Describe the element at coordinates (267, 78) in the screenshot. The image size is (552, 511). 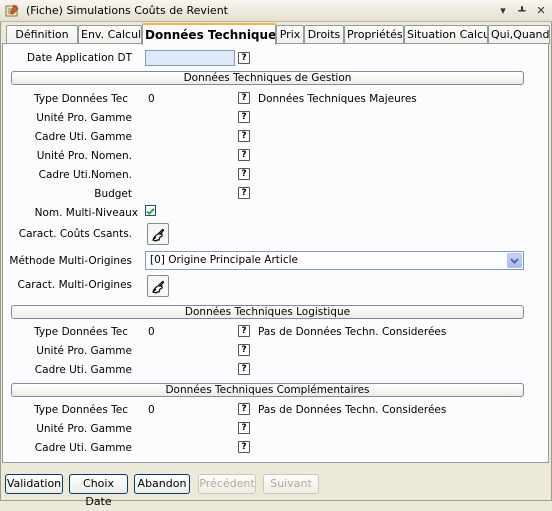
I see `section-gestion-header: Données Techniques de Gestion` at that location.